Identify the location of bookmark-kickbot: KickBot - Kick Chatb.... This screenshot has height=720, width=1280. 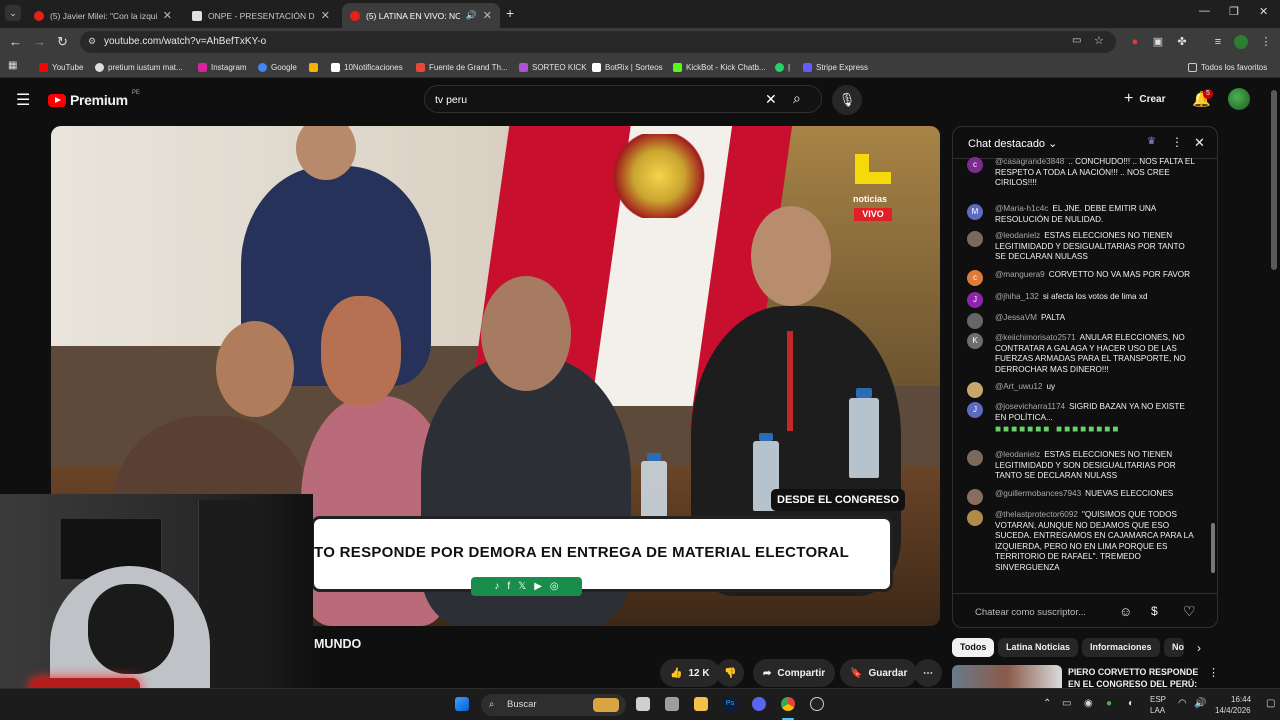
(719, 67).